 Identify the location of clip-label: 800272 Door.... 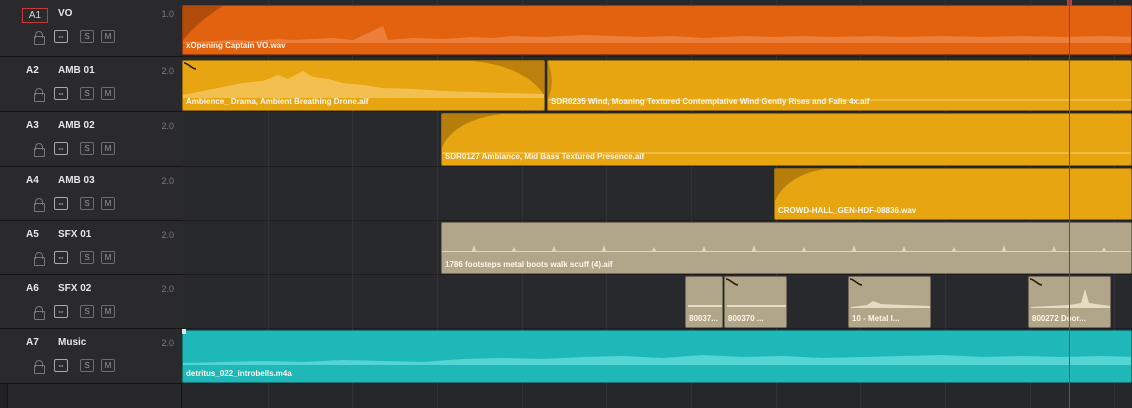
(1059, 318).